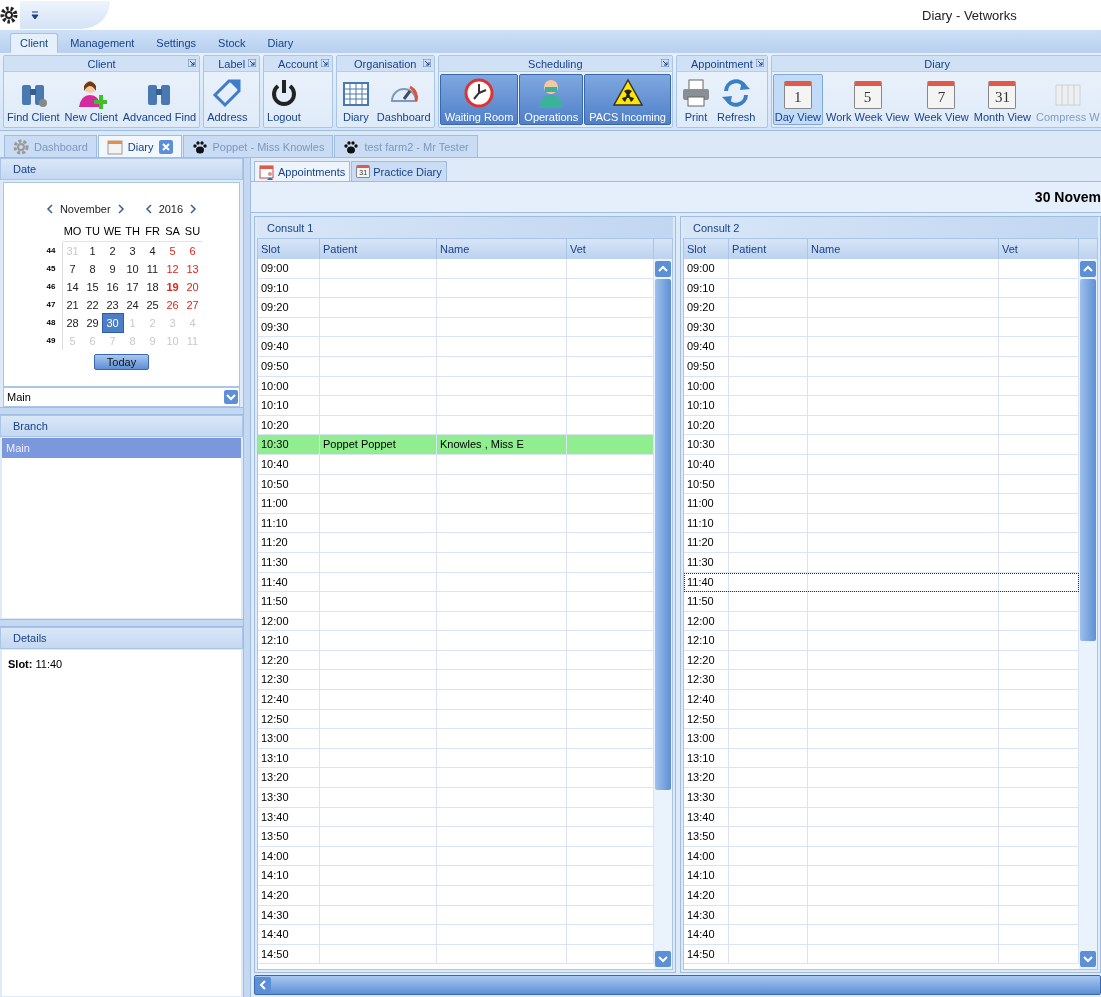  Describe the element at coordinates (33, 99) in the screenshot. I see `ribbon-button: Find Client` at that location.